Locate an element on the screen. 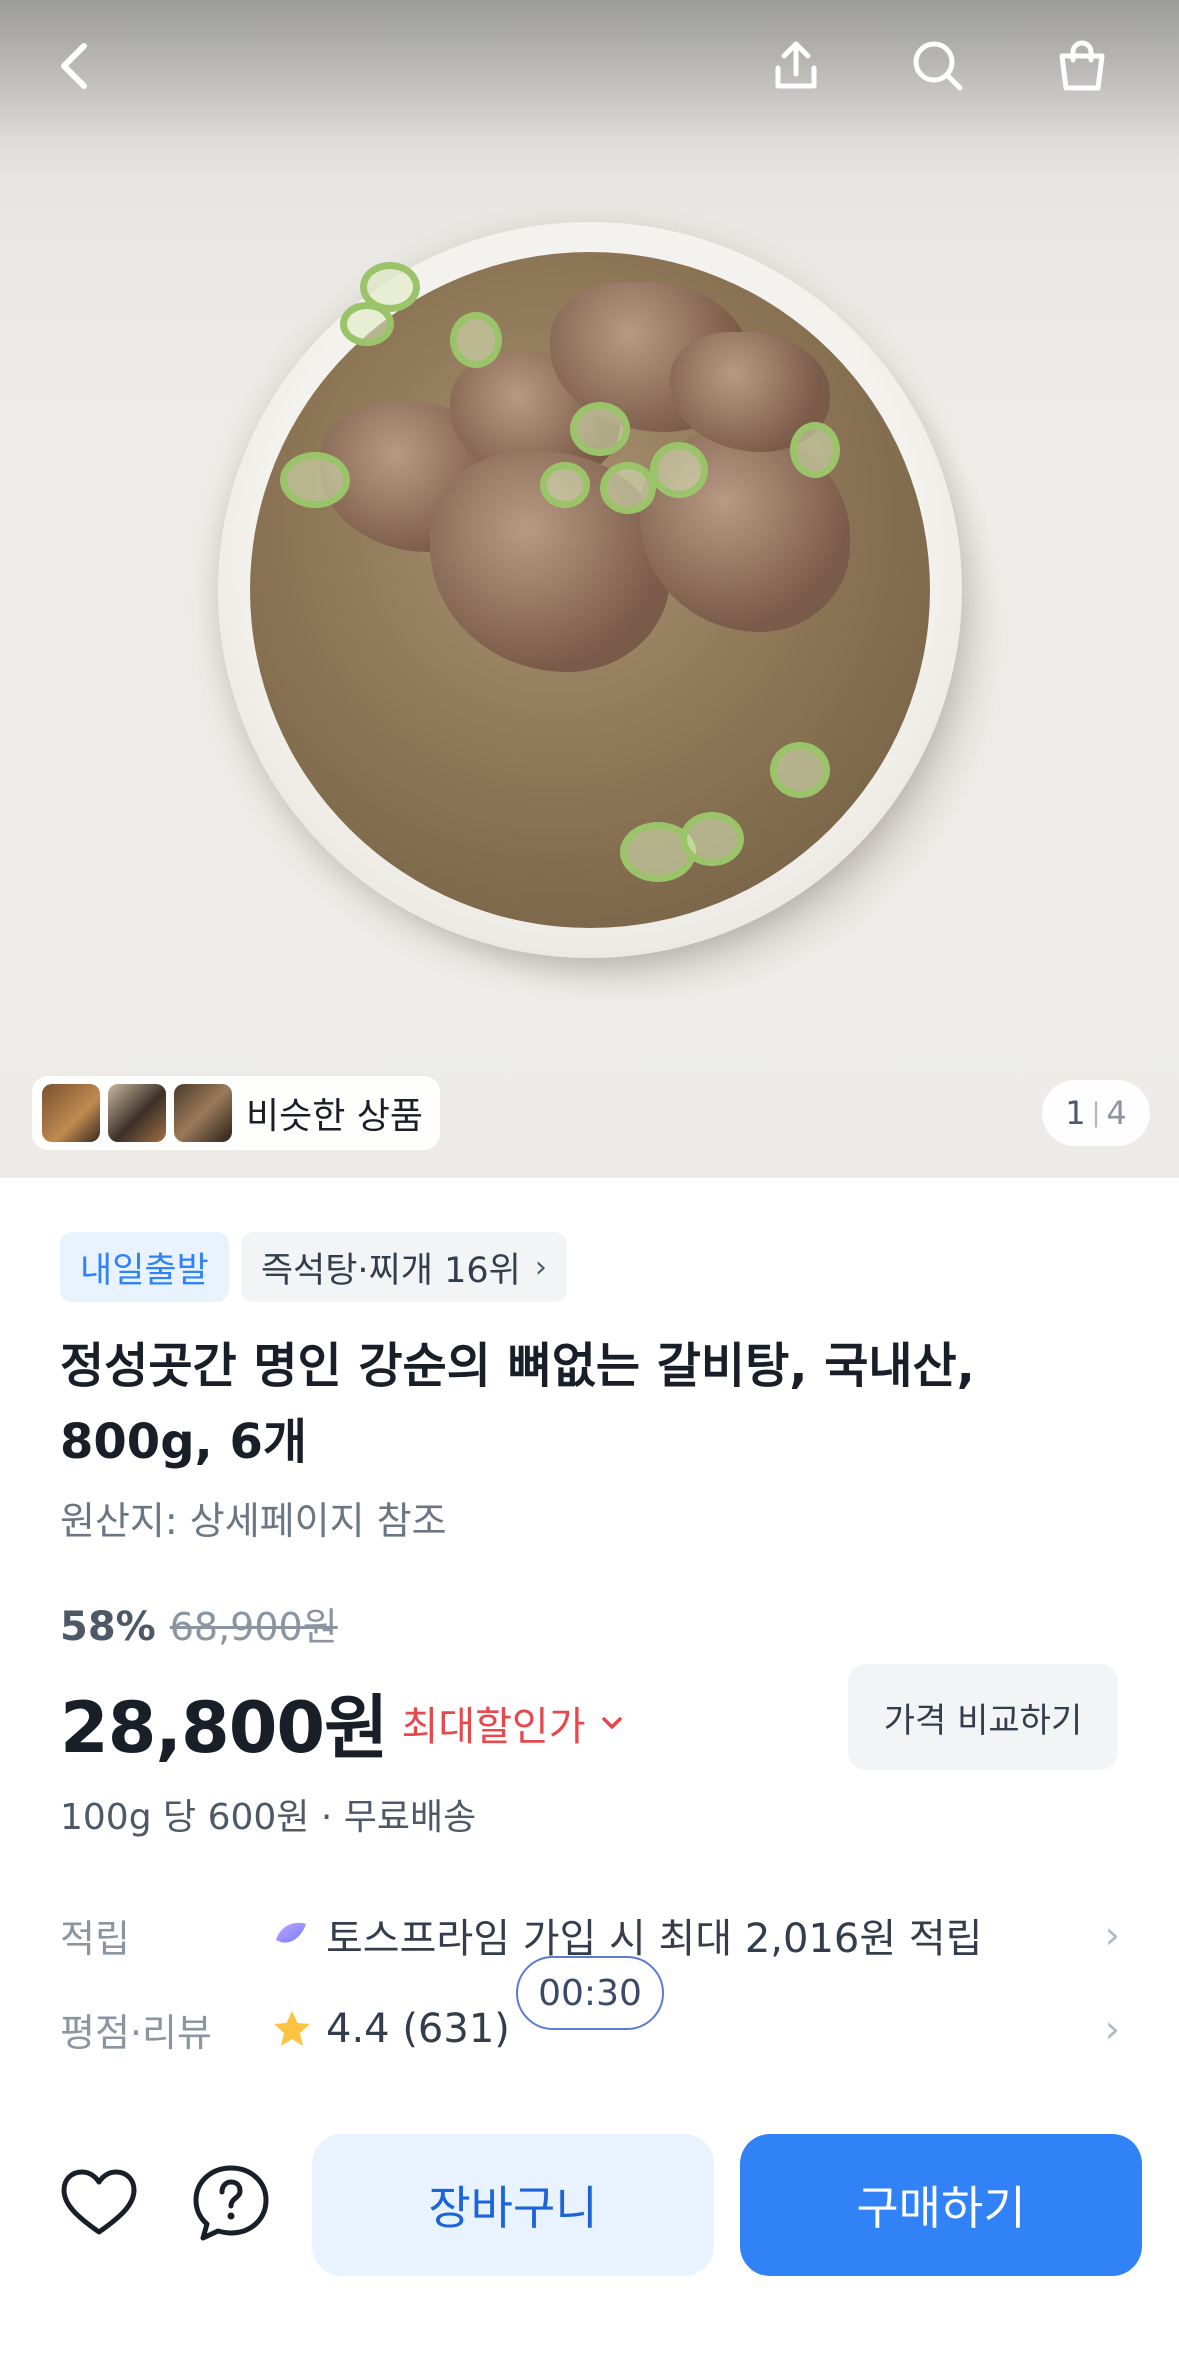 This screenshot has width=1179, height=2379. product-title: 정성곳간 명인 강순의 뼈없는 갈비탕, 국내산, 800g, 6개 is located at coordinates (517, 1404).